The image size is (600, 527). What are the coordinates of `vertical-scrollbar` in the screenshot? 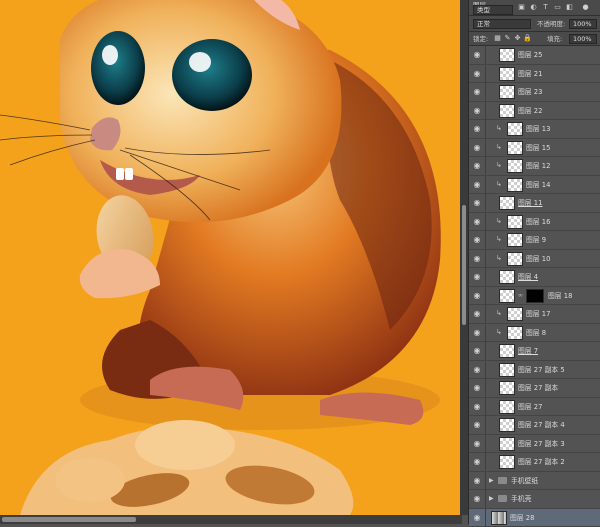 It's located at (464, 257).